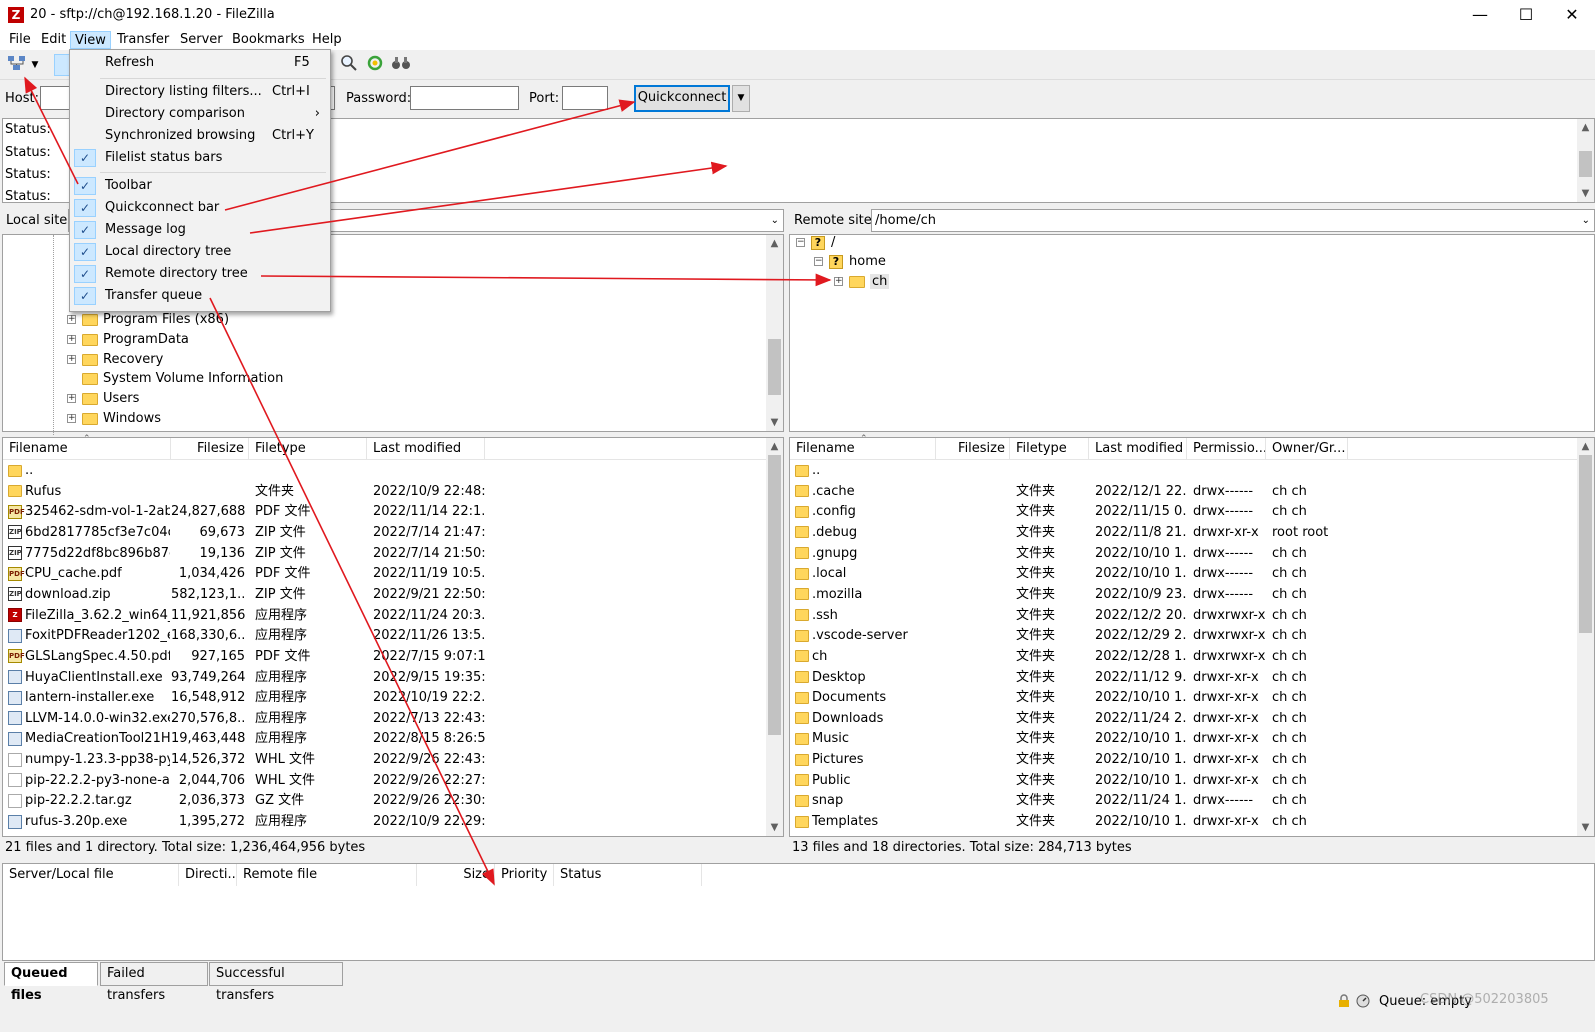 This screenshot has width=1595, height=1032. I want to click on menu-item-quickconnect-bar: ✓ Quickconnect bar, so click(200, 208).